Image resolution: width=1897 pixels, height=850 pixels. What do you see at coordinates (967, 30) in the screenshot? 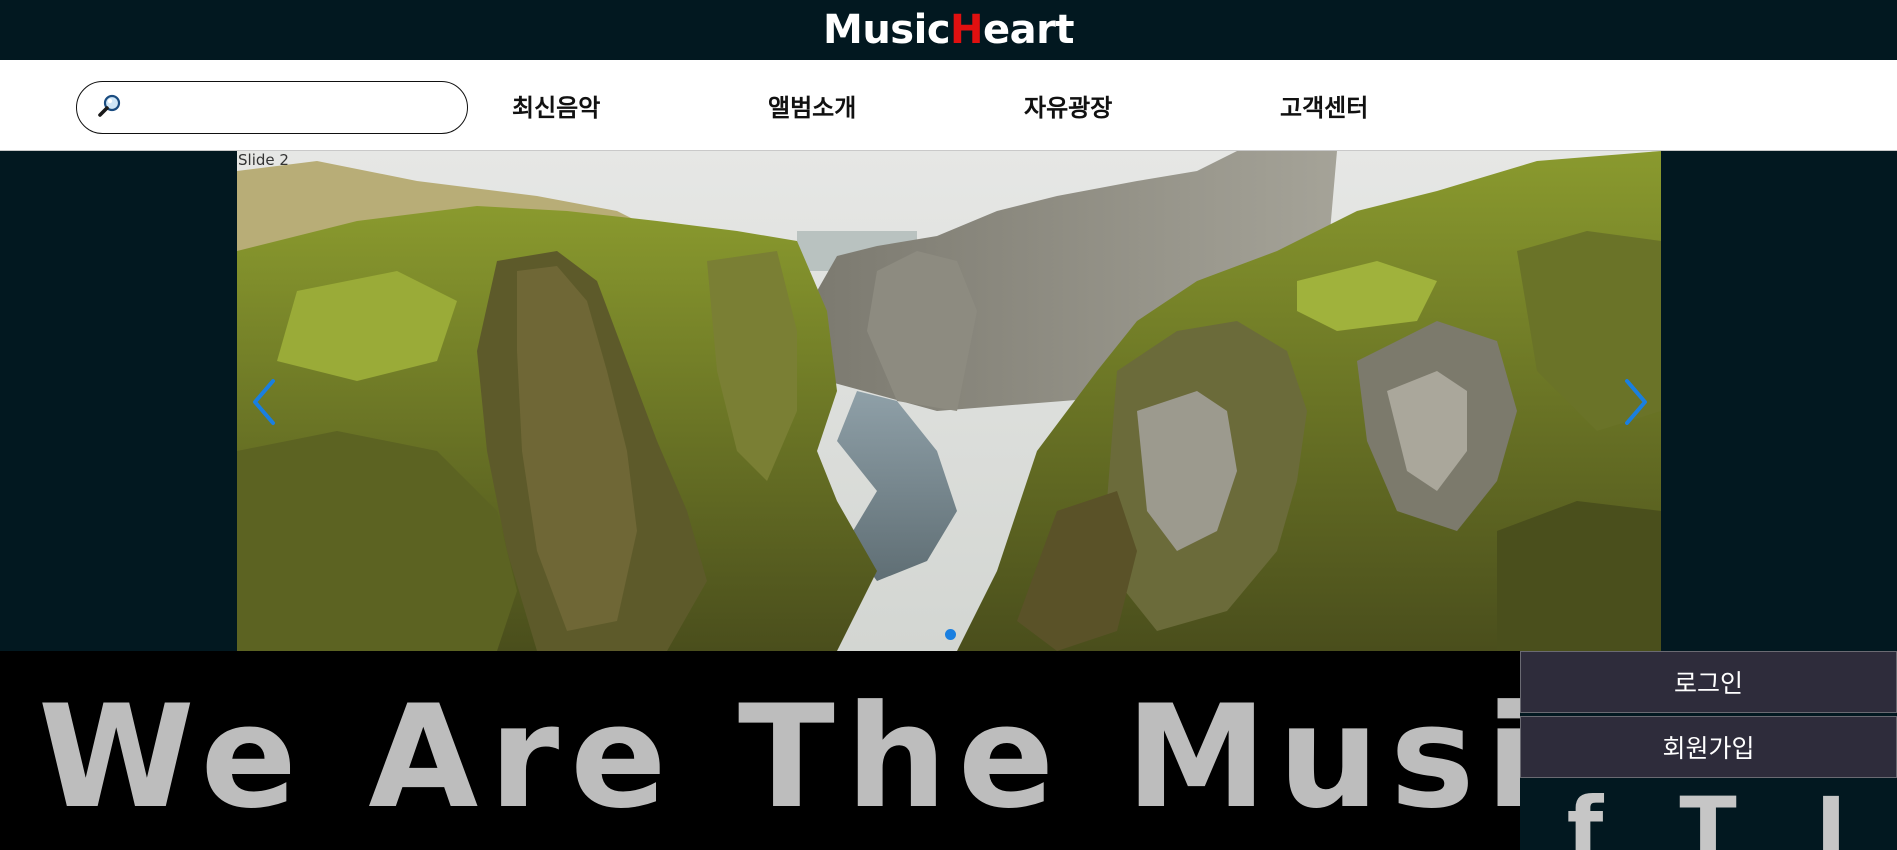
I see `logo-text-accent: H` at bounding box center [967, 30].